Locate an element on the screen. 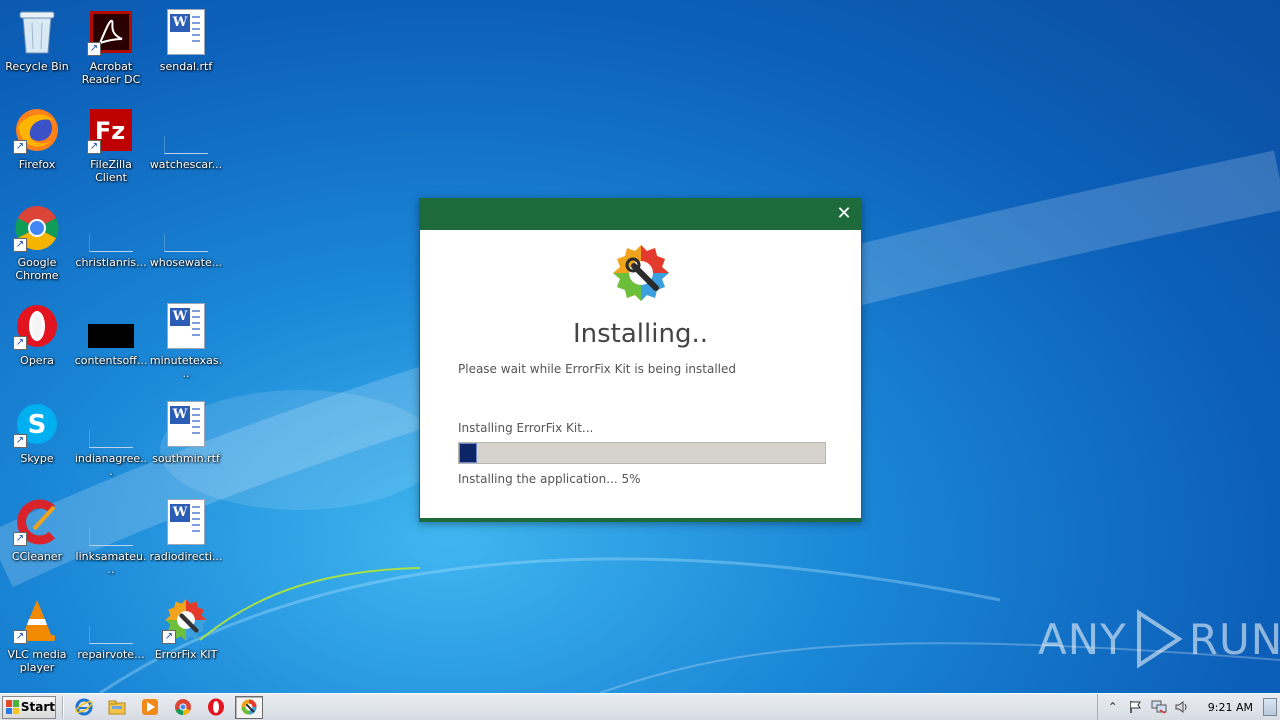 The height and width of the screenshot is (720, 1280). show-desktop-button is located at coordinates (1270, 707).